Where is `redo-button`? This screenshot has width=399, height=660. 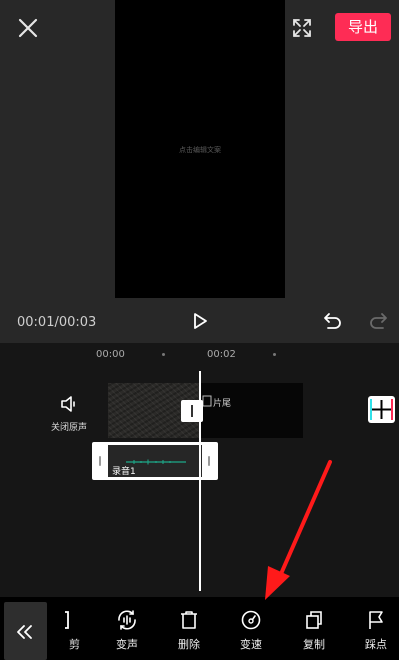 redo-button is located at coordinates (378, 321).